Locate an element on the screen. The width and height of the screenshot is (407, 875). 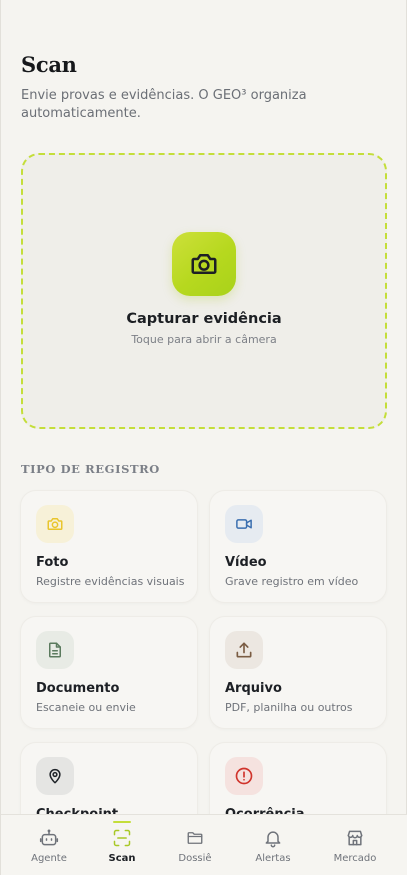
nav-label: Alertas is located at coordinates (273, 858).